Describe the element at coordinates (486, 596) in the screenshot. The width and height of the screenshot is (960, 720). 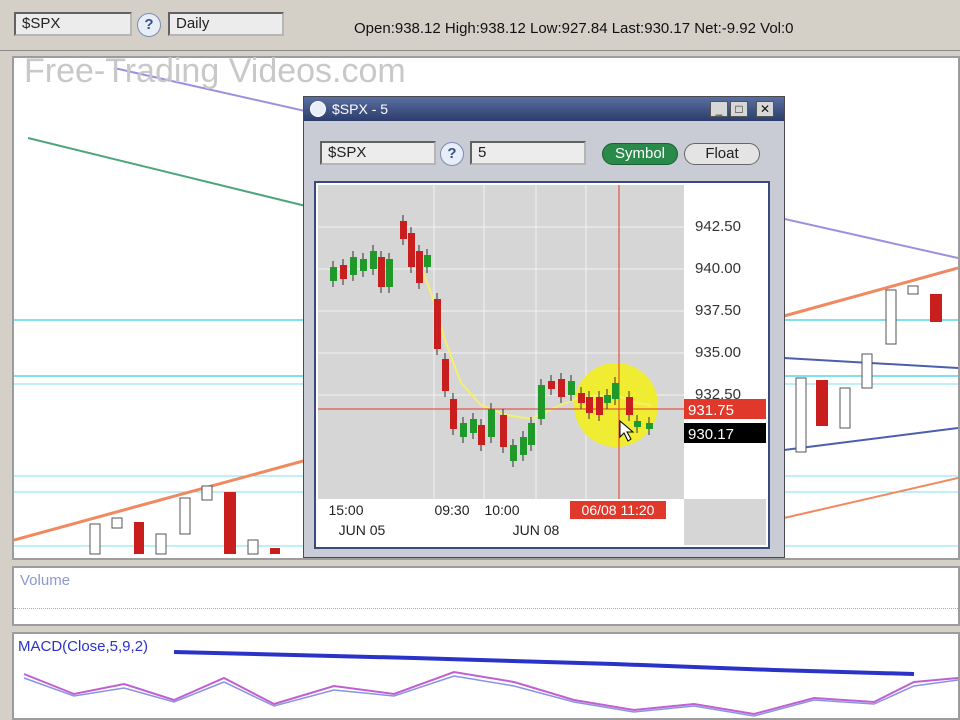
I see `volume-pane: Volume` at that location.